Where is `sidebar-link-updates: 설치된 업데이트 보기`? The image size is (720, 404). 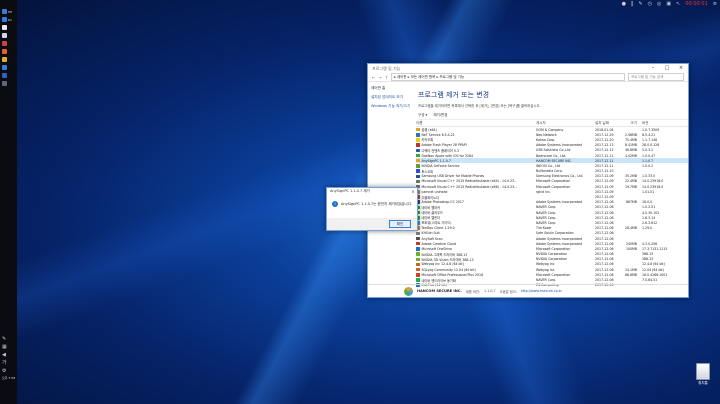
sidebar-link-updates: 설치된 업데이트 보기 is located at coordinates (395, 97).